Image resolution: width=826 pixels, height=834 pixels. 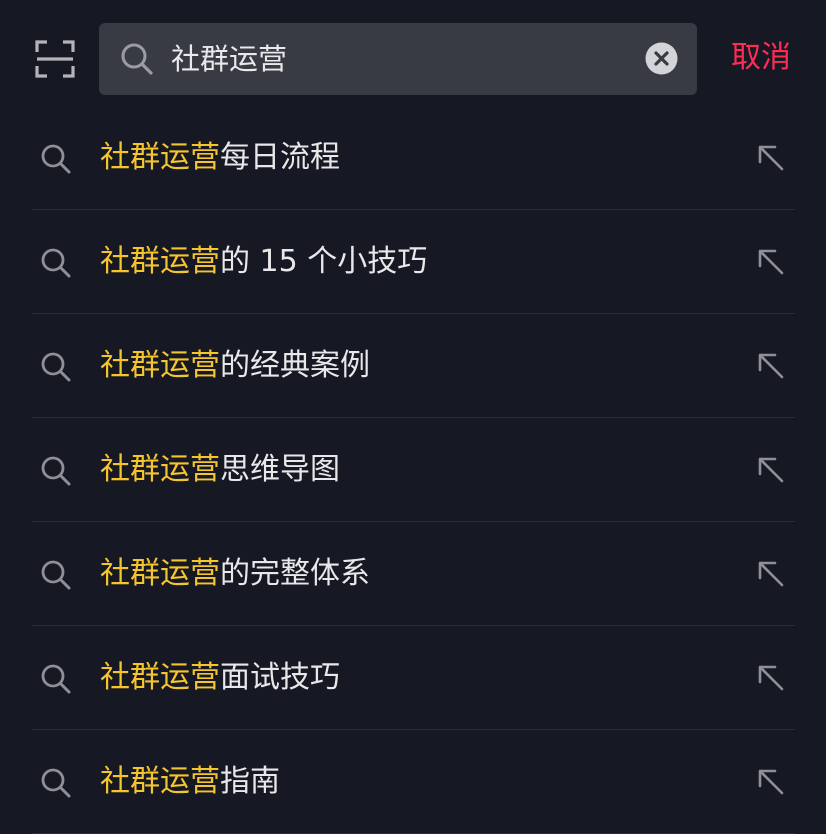 I want to click on suggestion-text: 社群运营每日流程, so click(x=220, y=158).